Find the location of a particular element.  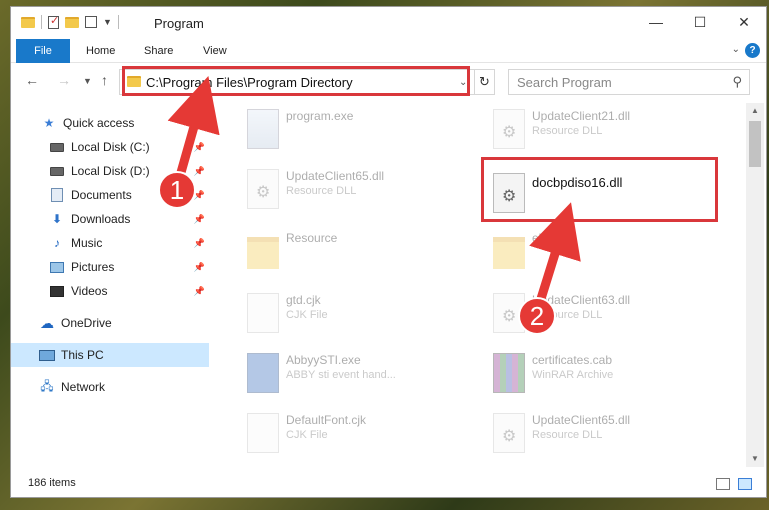

forward-arrow-icon: → is located at coordinates (64, 80).